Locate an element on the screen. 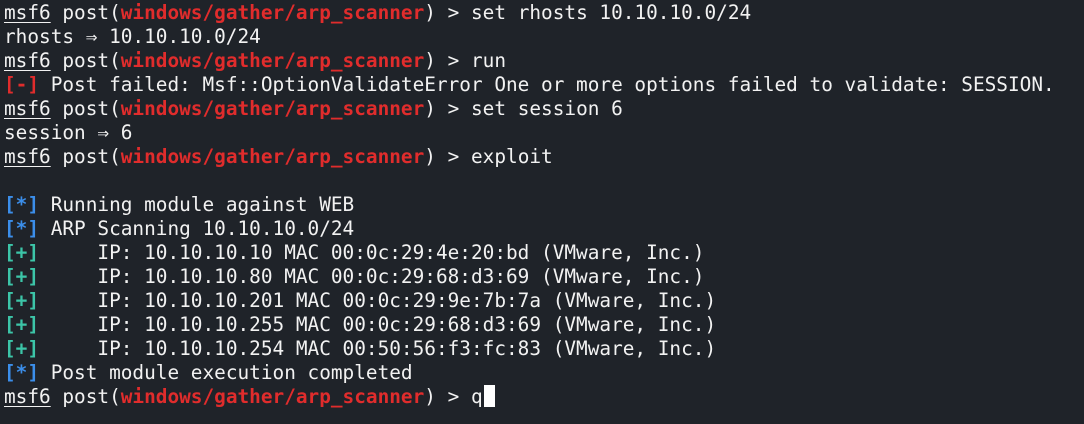  terminal-cursor is located at coordinates (489, 396).